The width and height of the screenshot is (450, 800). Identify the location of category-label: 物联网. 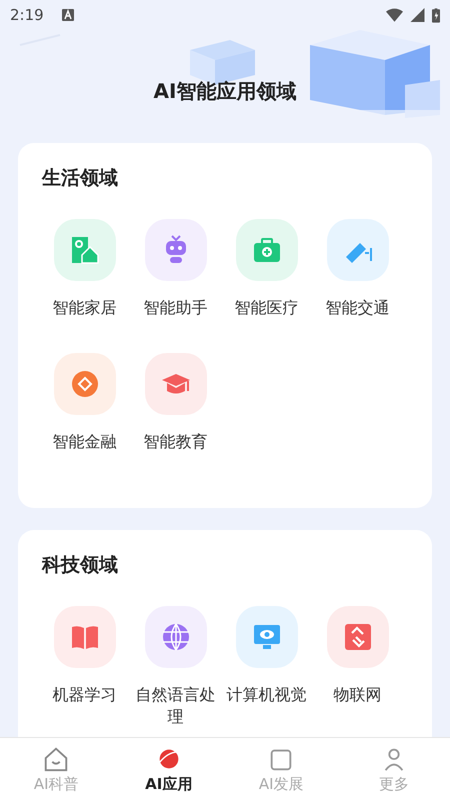
(357, 695).